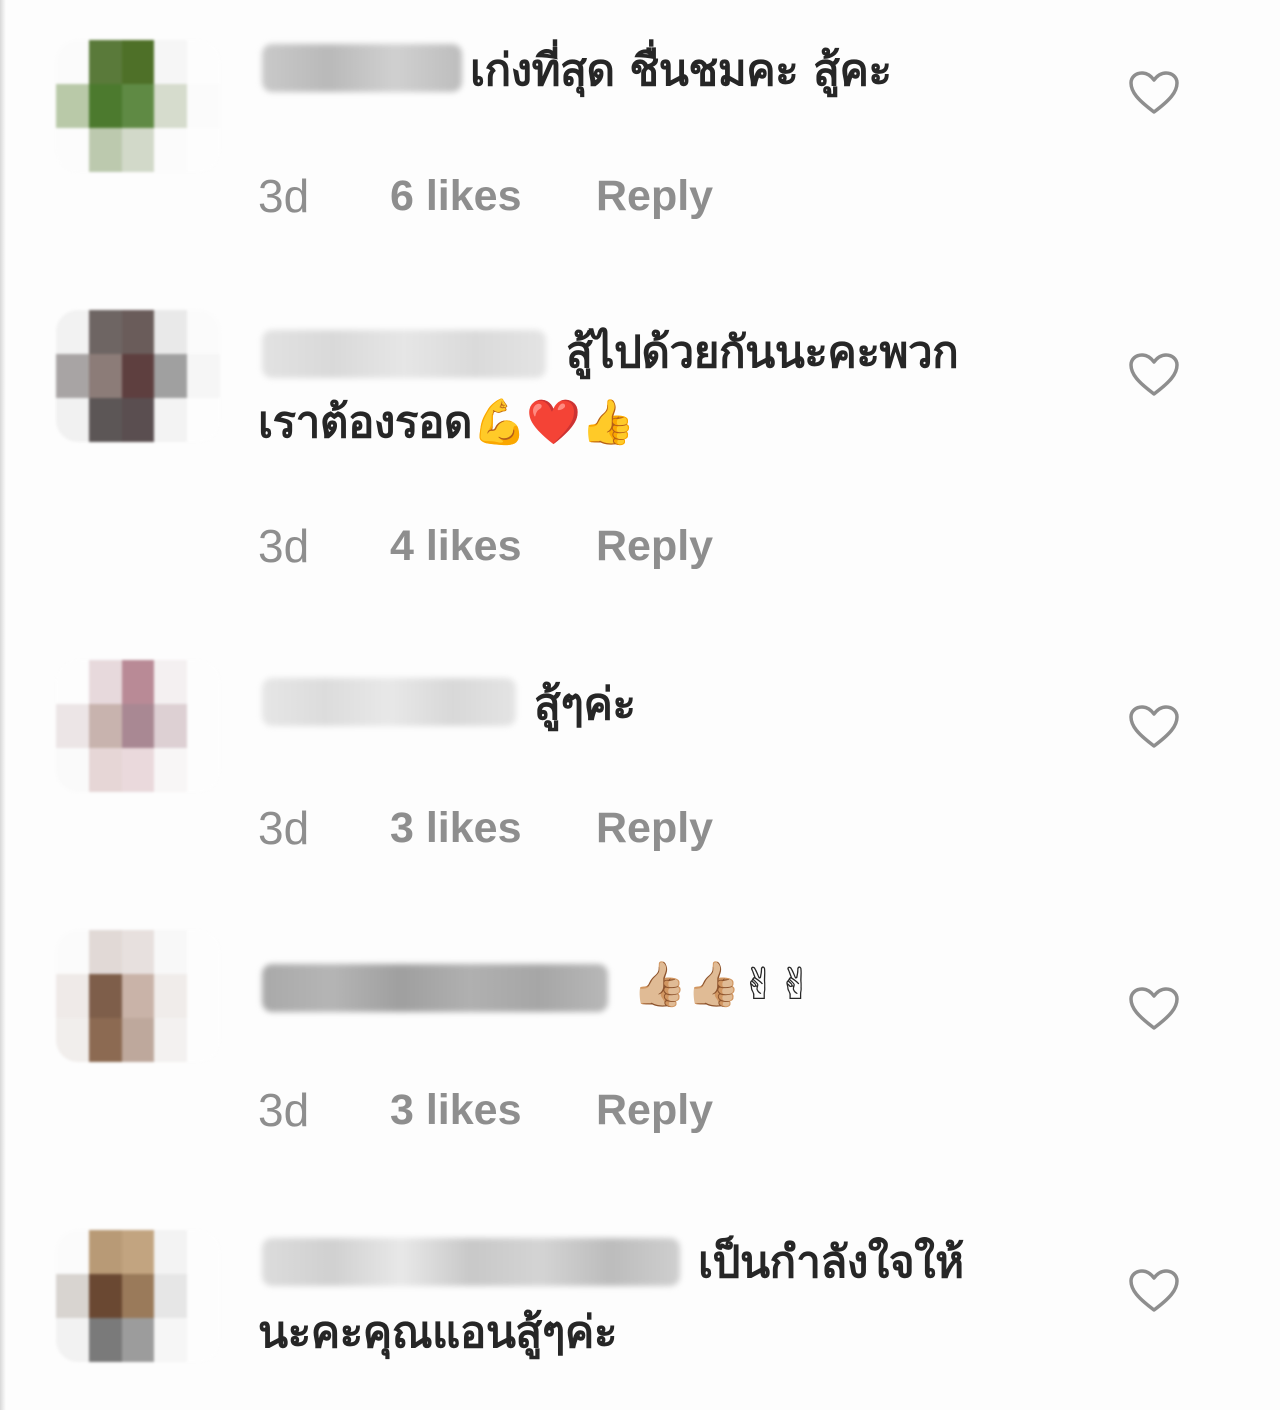  I want to click on panel-border, so click(3, 705).